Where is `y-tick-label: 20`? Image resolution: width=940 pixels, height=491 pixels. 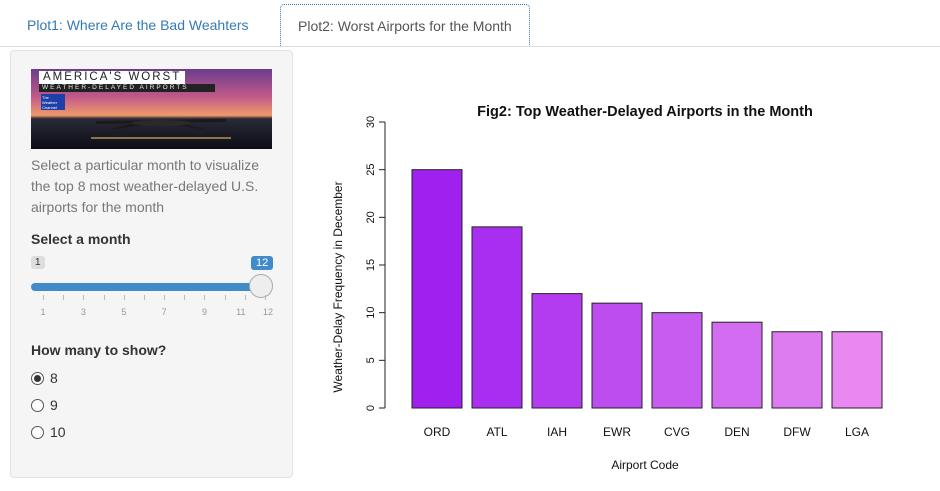 y-tick-label: 20 is located at coordinates (371, 217).